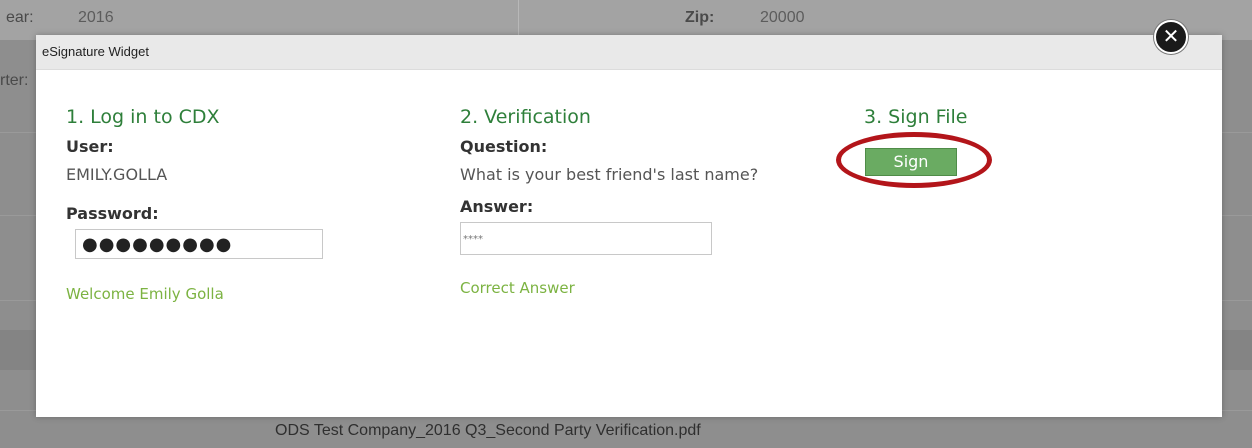  What do you see at coordinates (20, 17) in the screenshot?
I see `year-label: ear:` at bounding box center [20, 17].